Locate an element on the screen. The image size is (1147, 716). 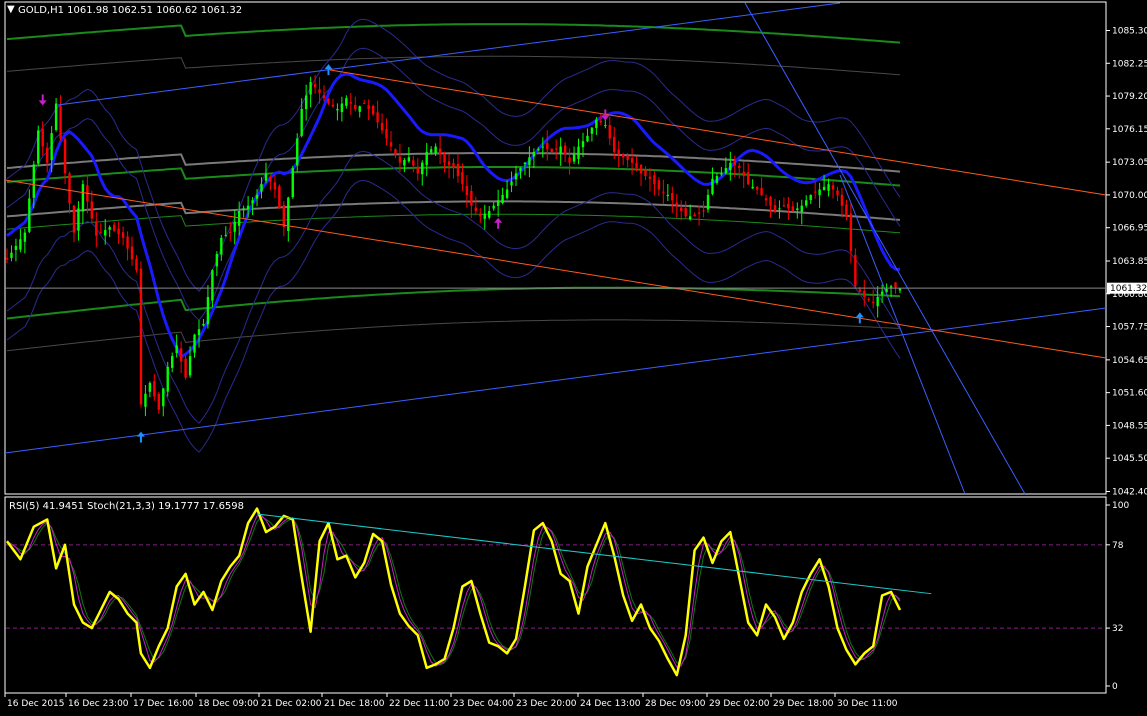
price-tick-label: 1082.25 is located at coordinates (1129, 64).